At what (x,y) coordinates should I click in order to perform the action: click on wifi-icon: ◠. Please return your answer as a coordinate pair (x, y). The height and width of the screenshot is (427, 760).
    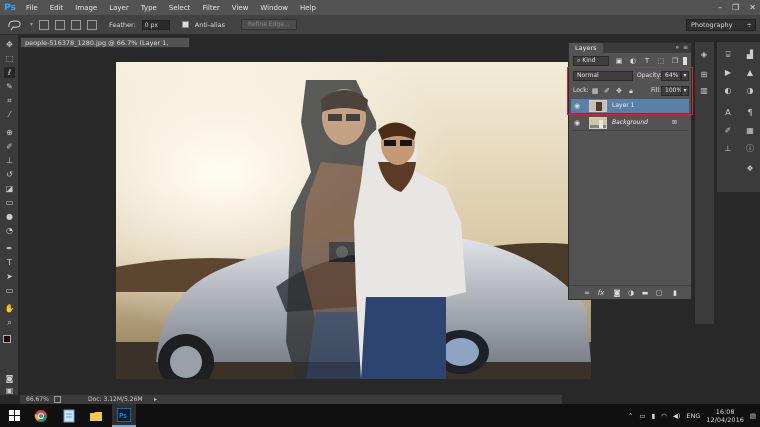
    Looking at the image, I should click on (664, 416).